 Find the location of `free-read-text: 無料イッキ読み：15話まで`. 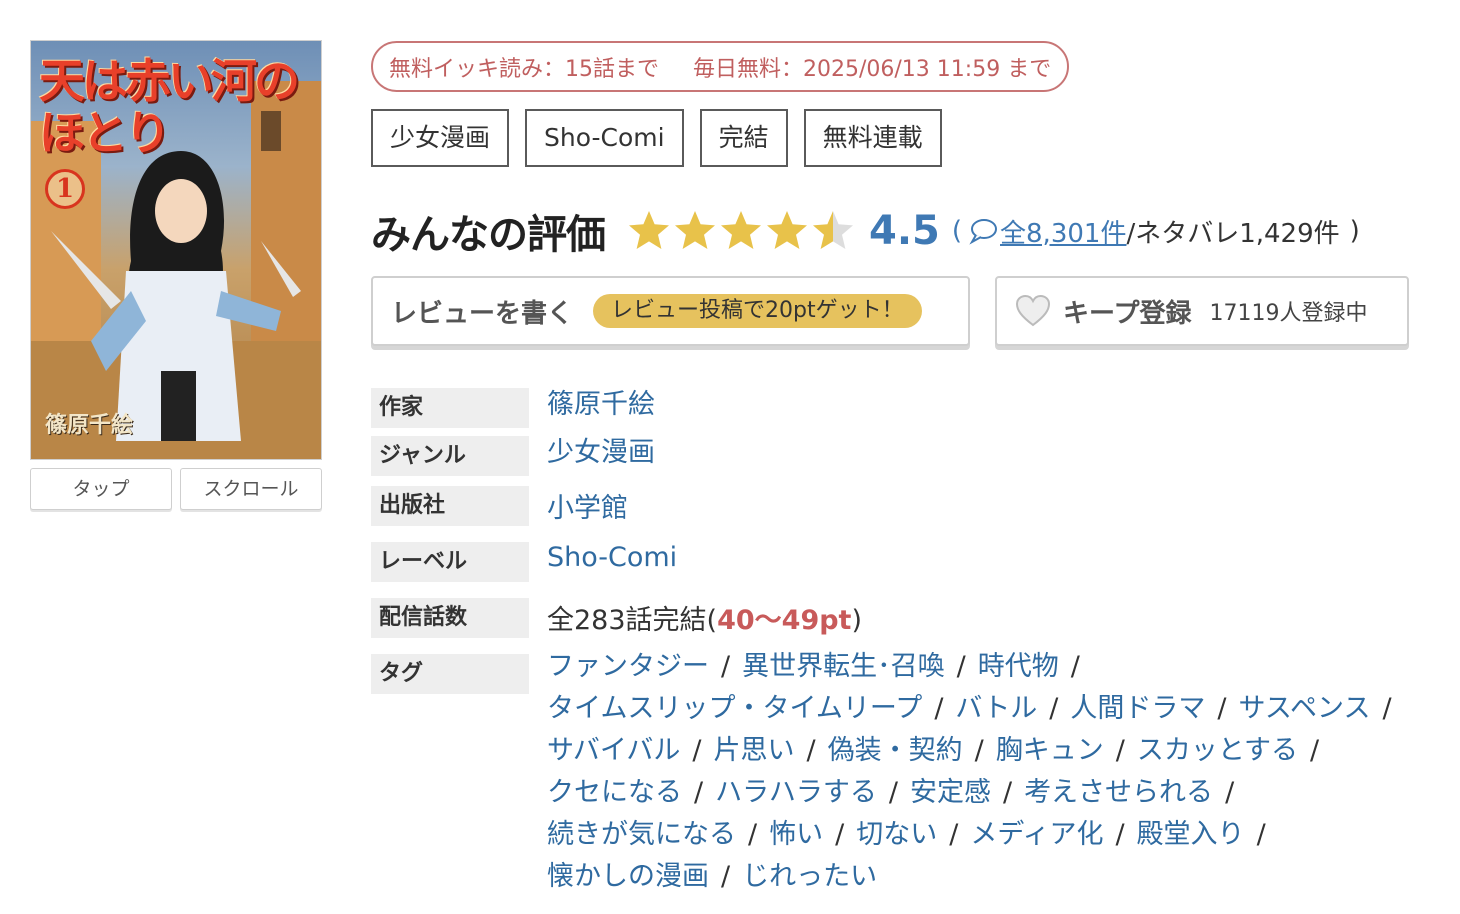

free-read-text: 無料イッキ読み：15話まで is located at coordinates (524, 69).